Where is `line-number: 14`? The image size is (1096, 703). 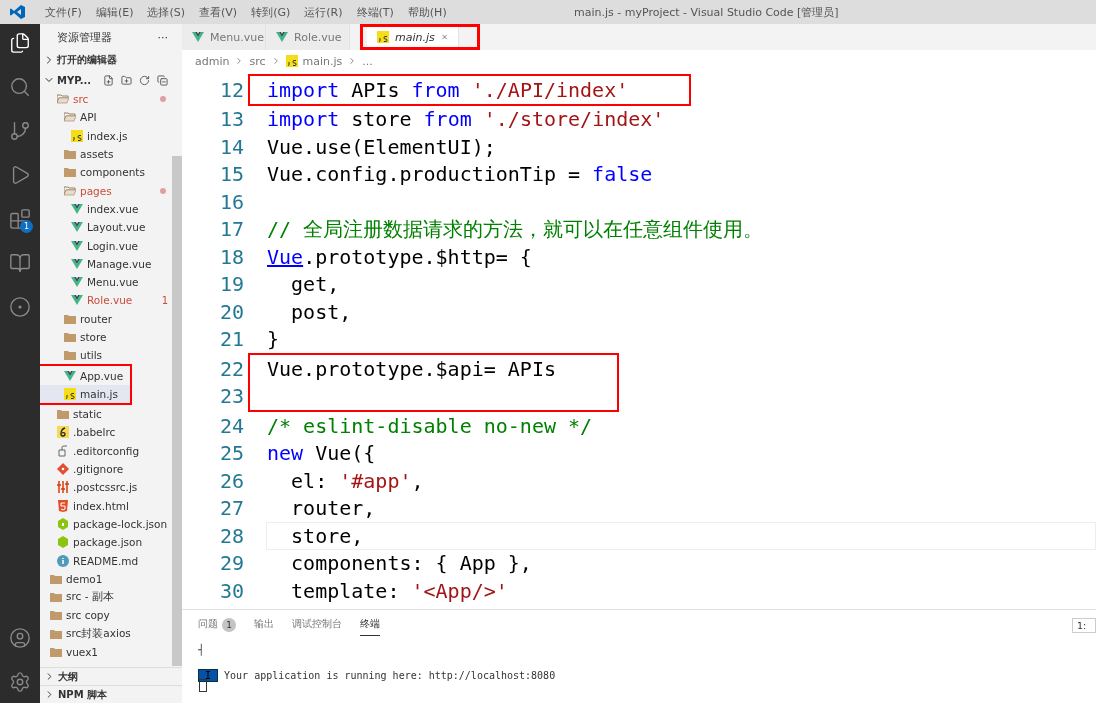
line-number: 14 is located at coordinates (231, 146).